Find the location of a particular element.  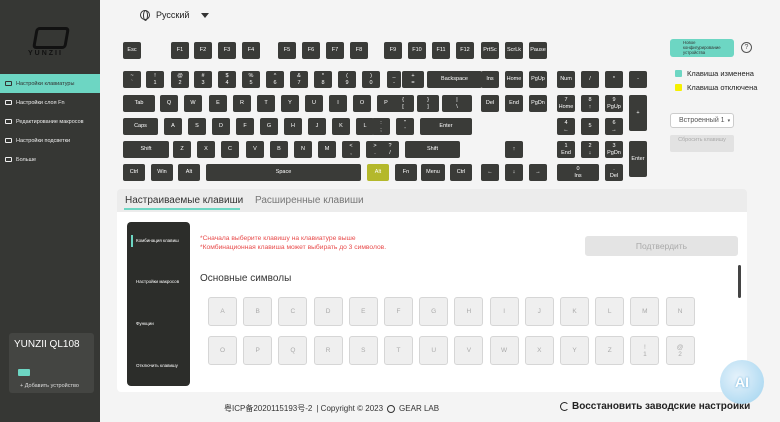

sidebar-item-fn-layer: Настройки слоя Fn is located at coordinates (50, 102).